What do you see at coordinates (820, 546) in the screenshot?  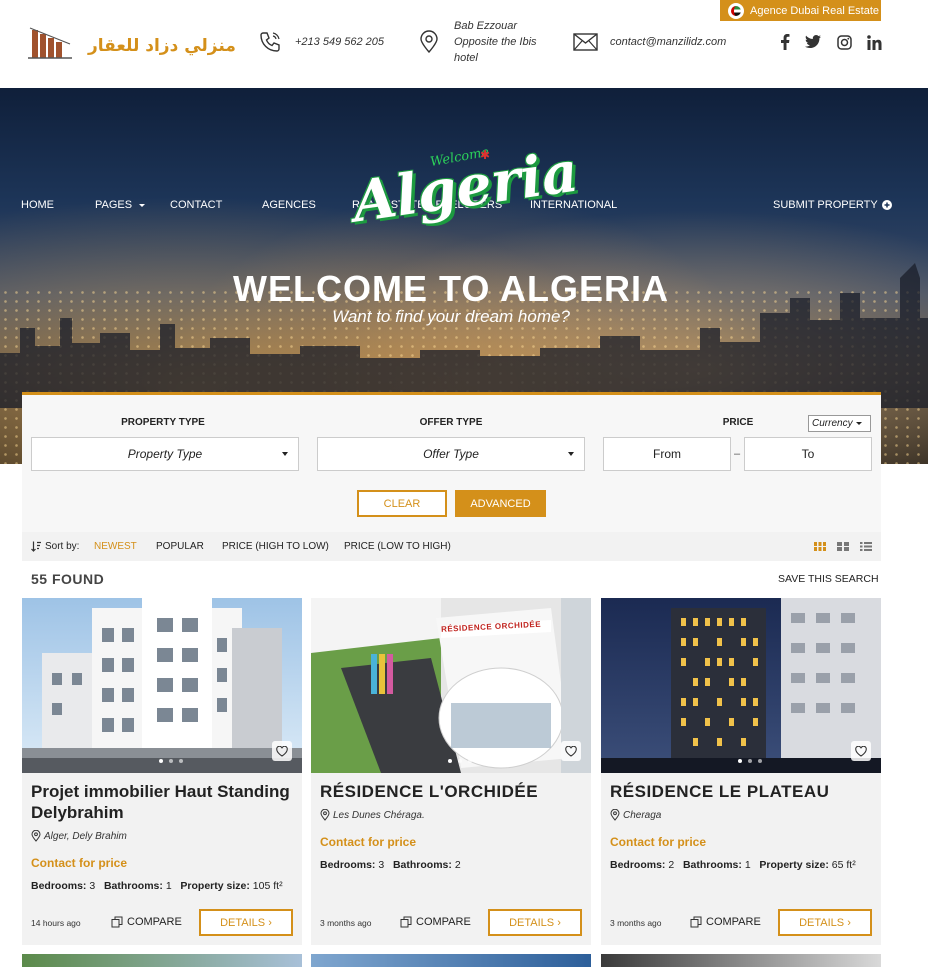 I see `grid-view-3-icon` at bounding box center [820, 546].